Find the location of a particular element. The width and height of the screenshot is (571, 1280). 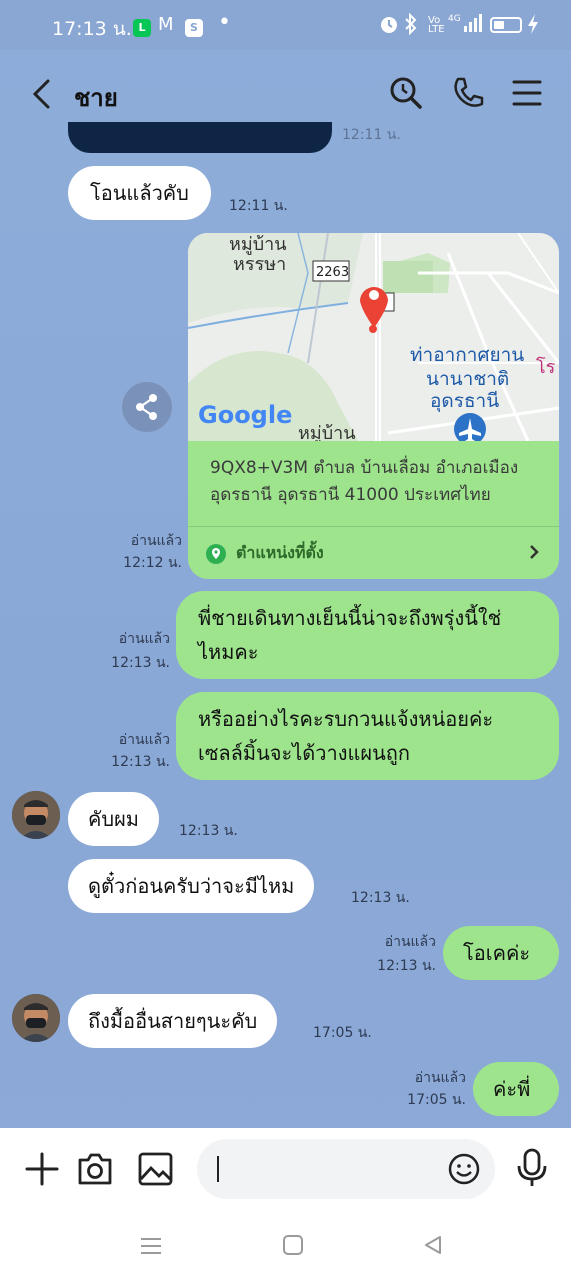

message-text: โอนแล้วคับ is located at coordinates (139, 193).